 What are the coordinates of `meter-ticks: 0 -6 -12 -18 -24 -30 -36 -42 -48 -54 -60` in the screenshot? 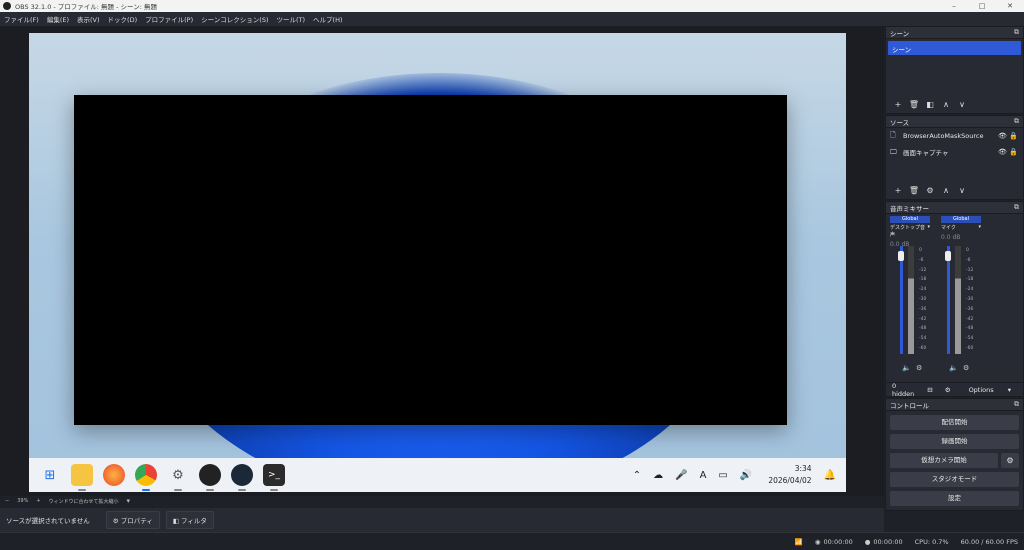 It's located at (922, 300).